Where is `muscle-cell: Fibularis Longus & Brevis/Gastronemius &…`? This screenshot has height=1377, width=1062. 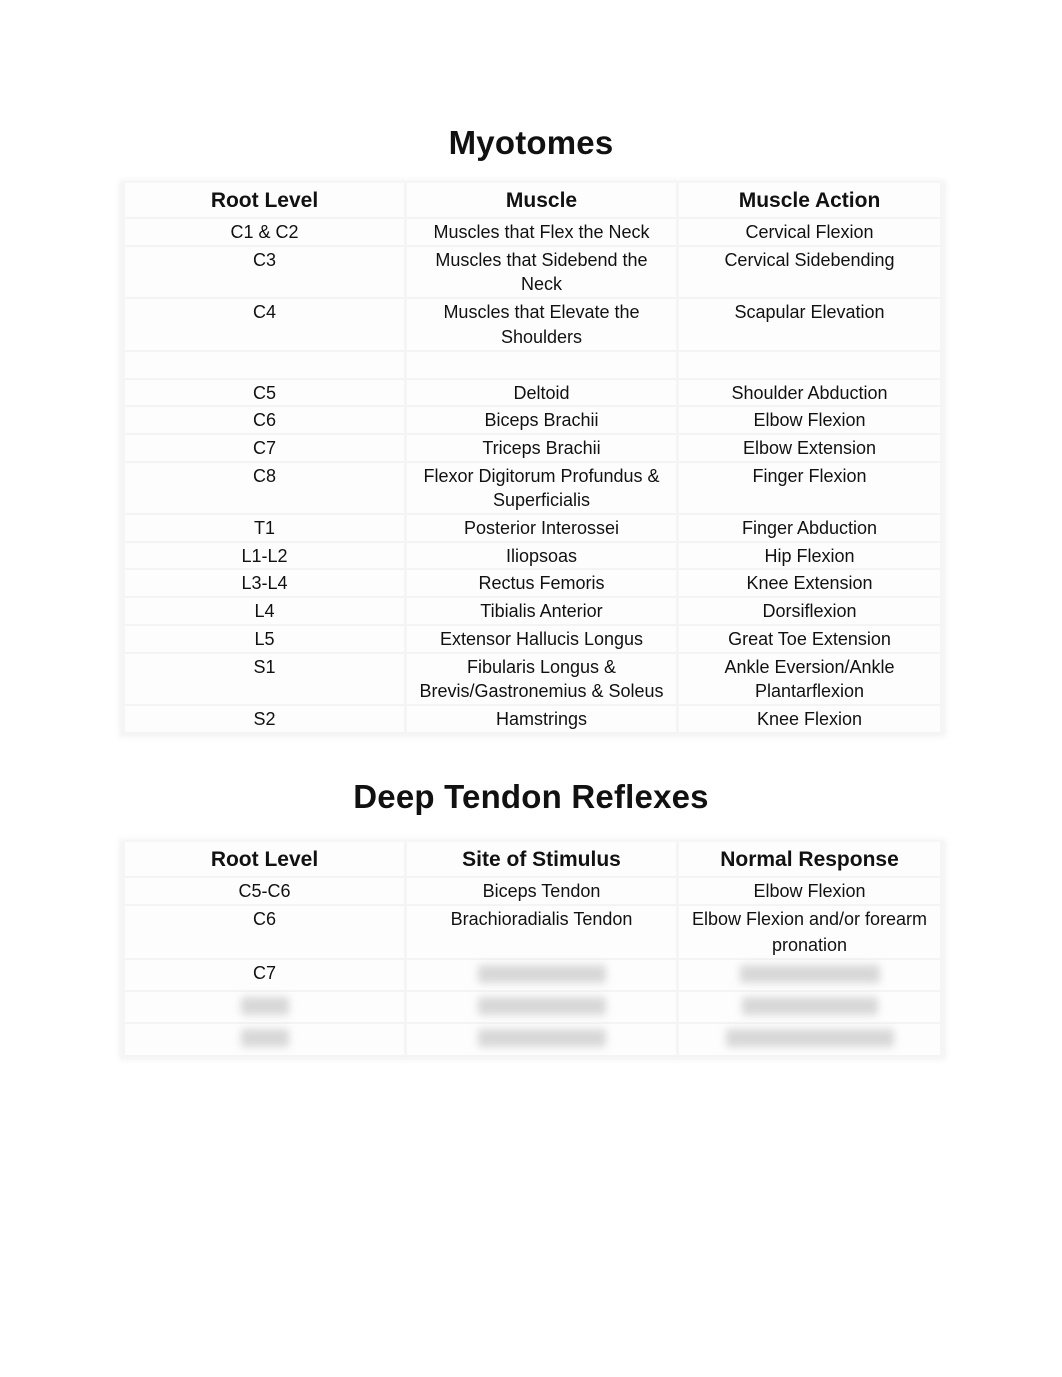
muscle-cell: Fibularis Longus & Brevis/Gastronemius &… is located at coordinates (542, 679).